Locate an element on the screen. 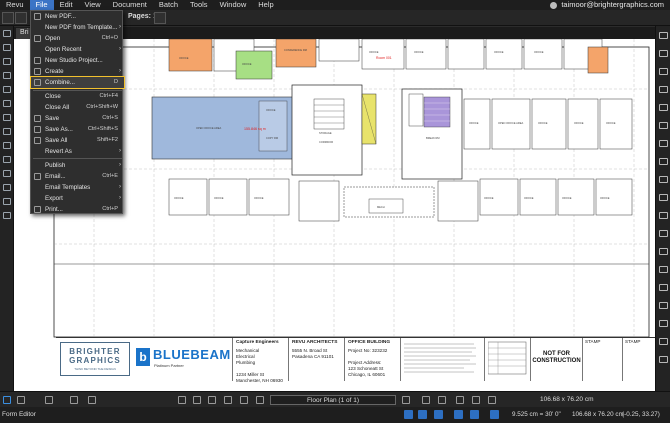  previous-page-icon is located at coordinates (260, 400).